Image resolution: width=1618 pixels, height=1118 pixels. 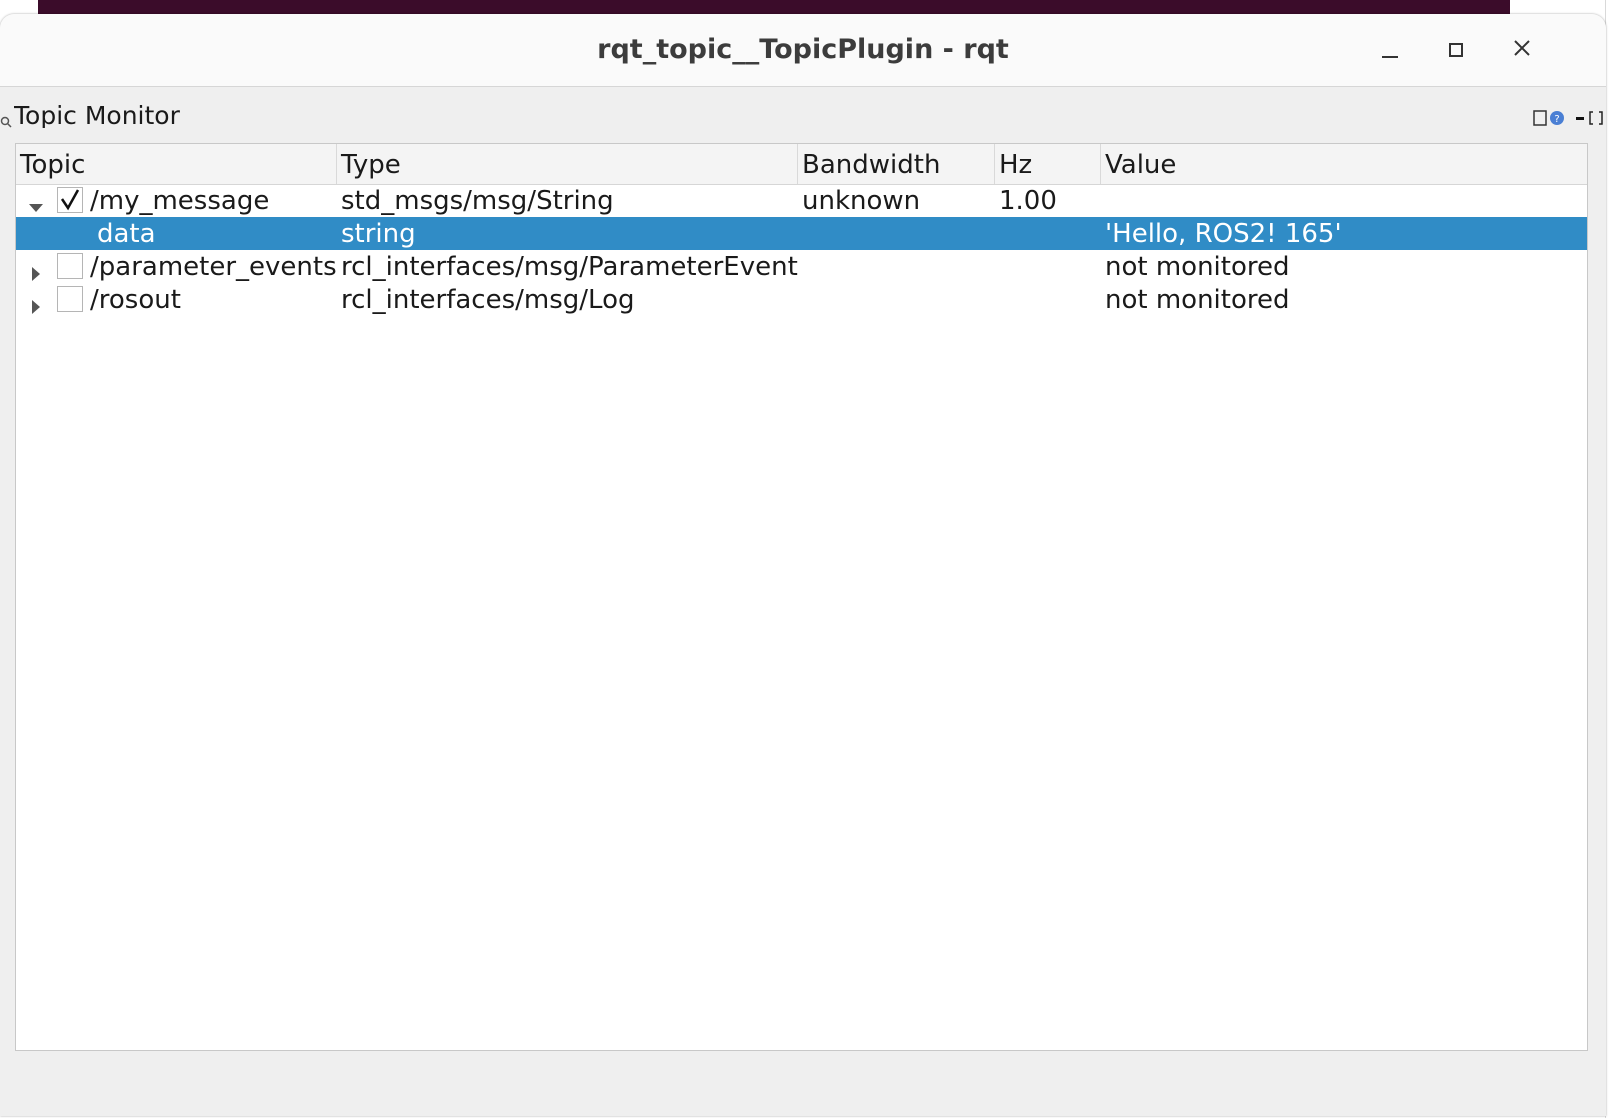 What do you see at coordinates (488, 300) in the screenshot?
I see `topic-type: rcl_interfaces/msg/Log` at bounding box center [488, 300].